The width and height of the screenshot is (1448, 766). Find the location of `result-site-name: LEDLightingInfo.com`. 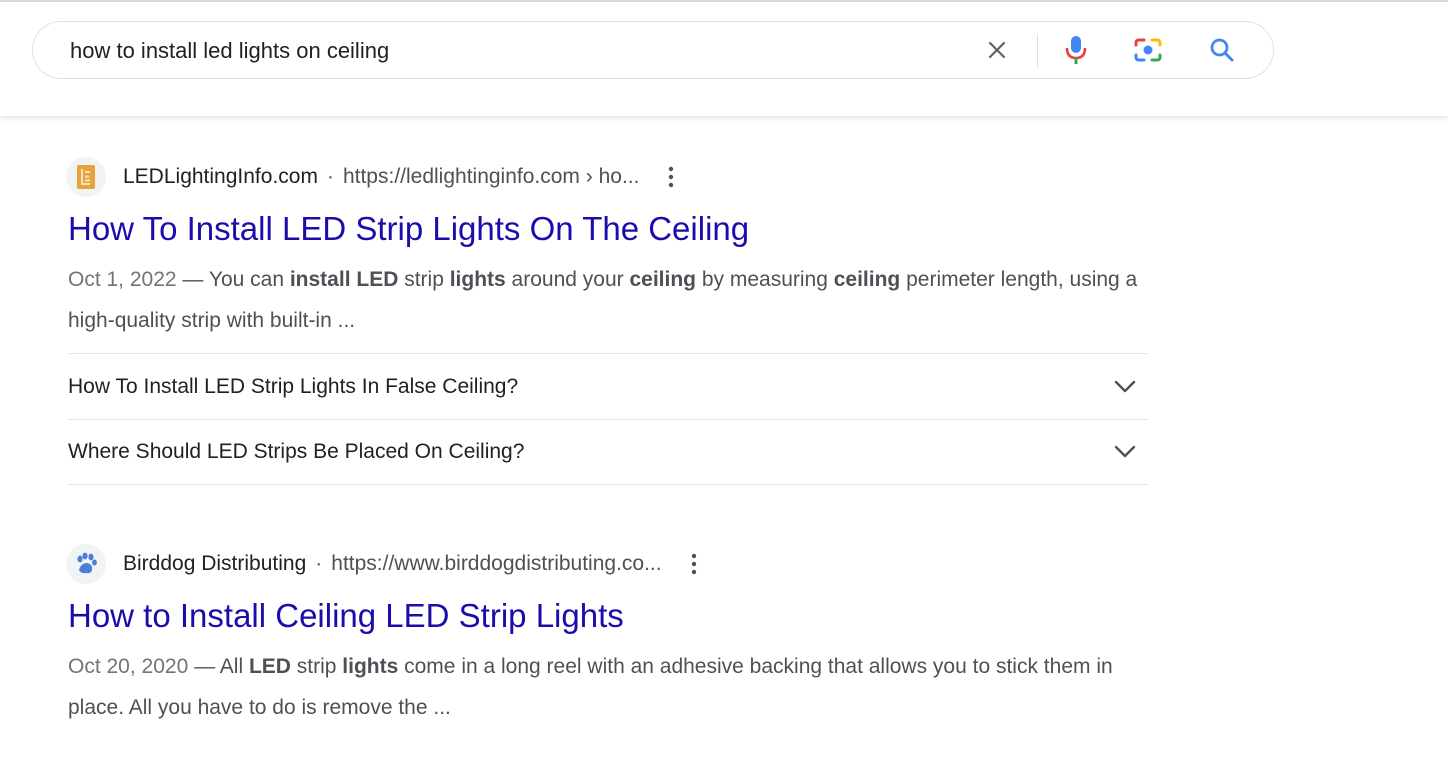

result-site-name: LEDLightingInfo.com is located at coordinates (220, 177).